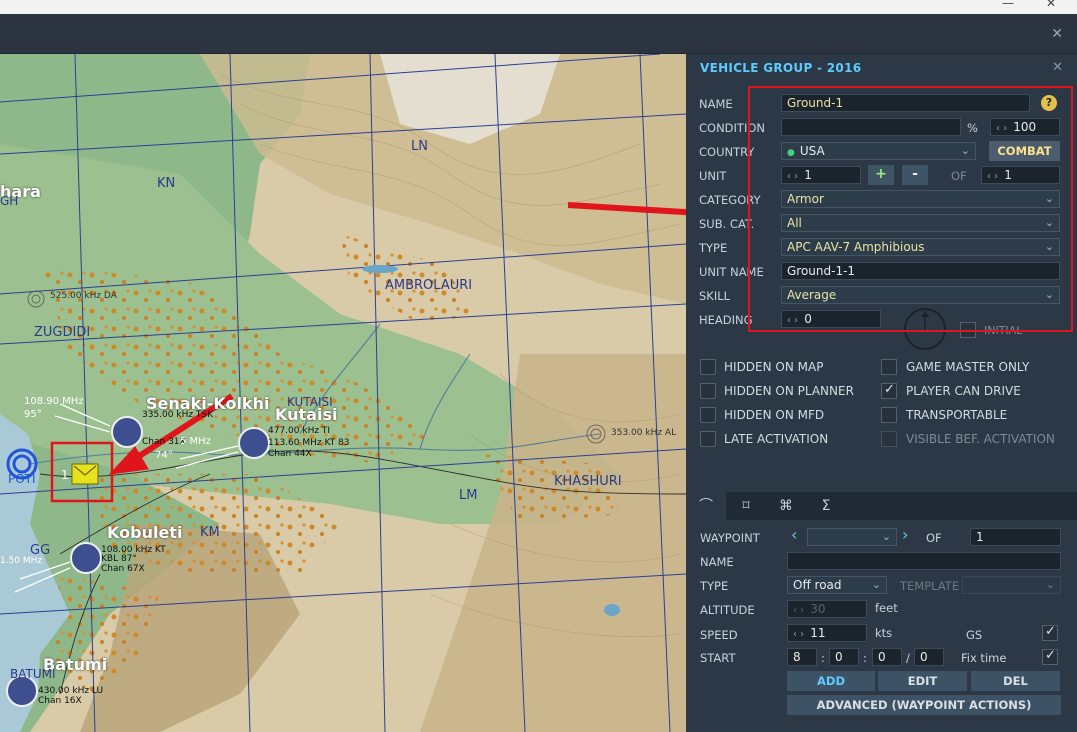  What do you see at coordinates (889, 367) in the screenshot?
I see `game-master-only-checkbox` at bounding box center [889, 367].